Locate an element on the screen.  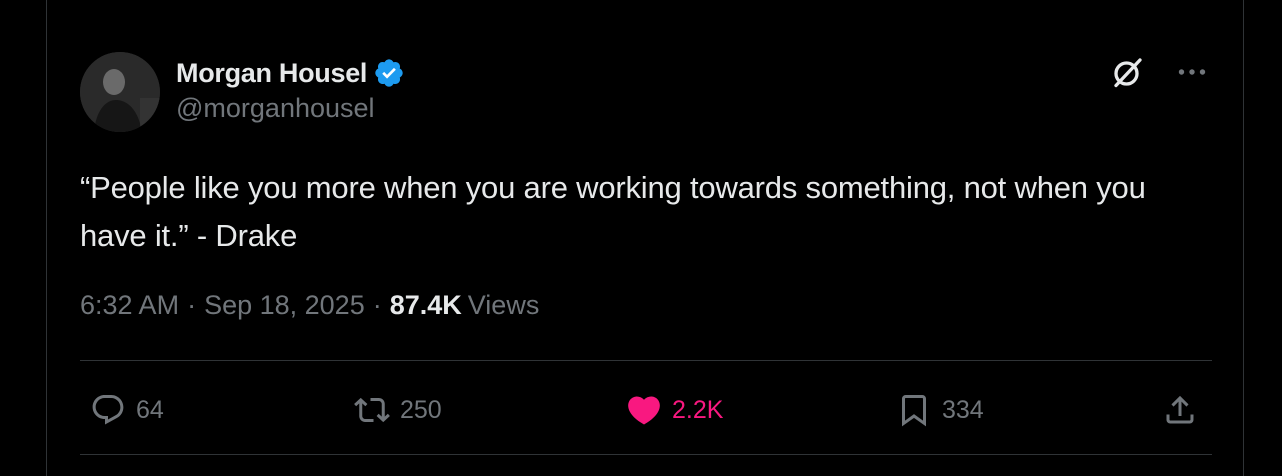
like-button: 2.2K is located at coordinates (673, 410).